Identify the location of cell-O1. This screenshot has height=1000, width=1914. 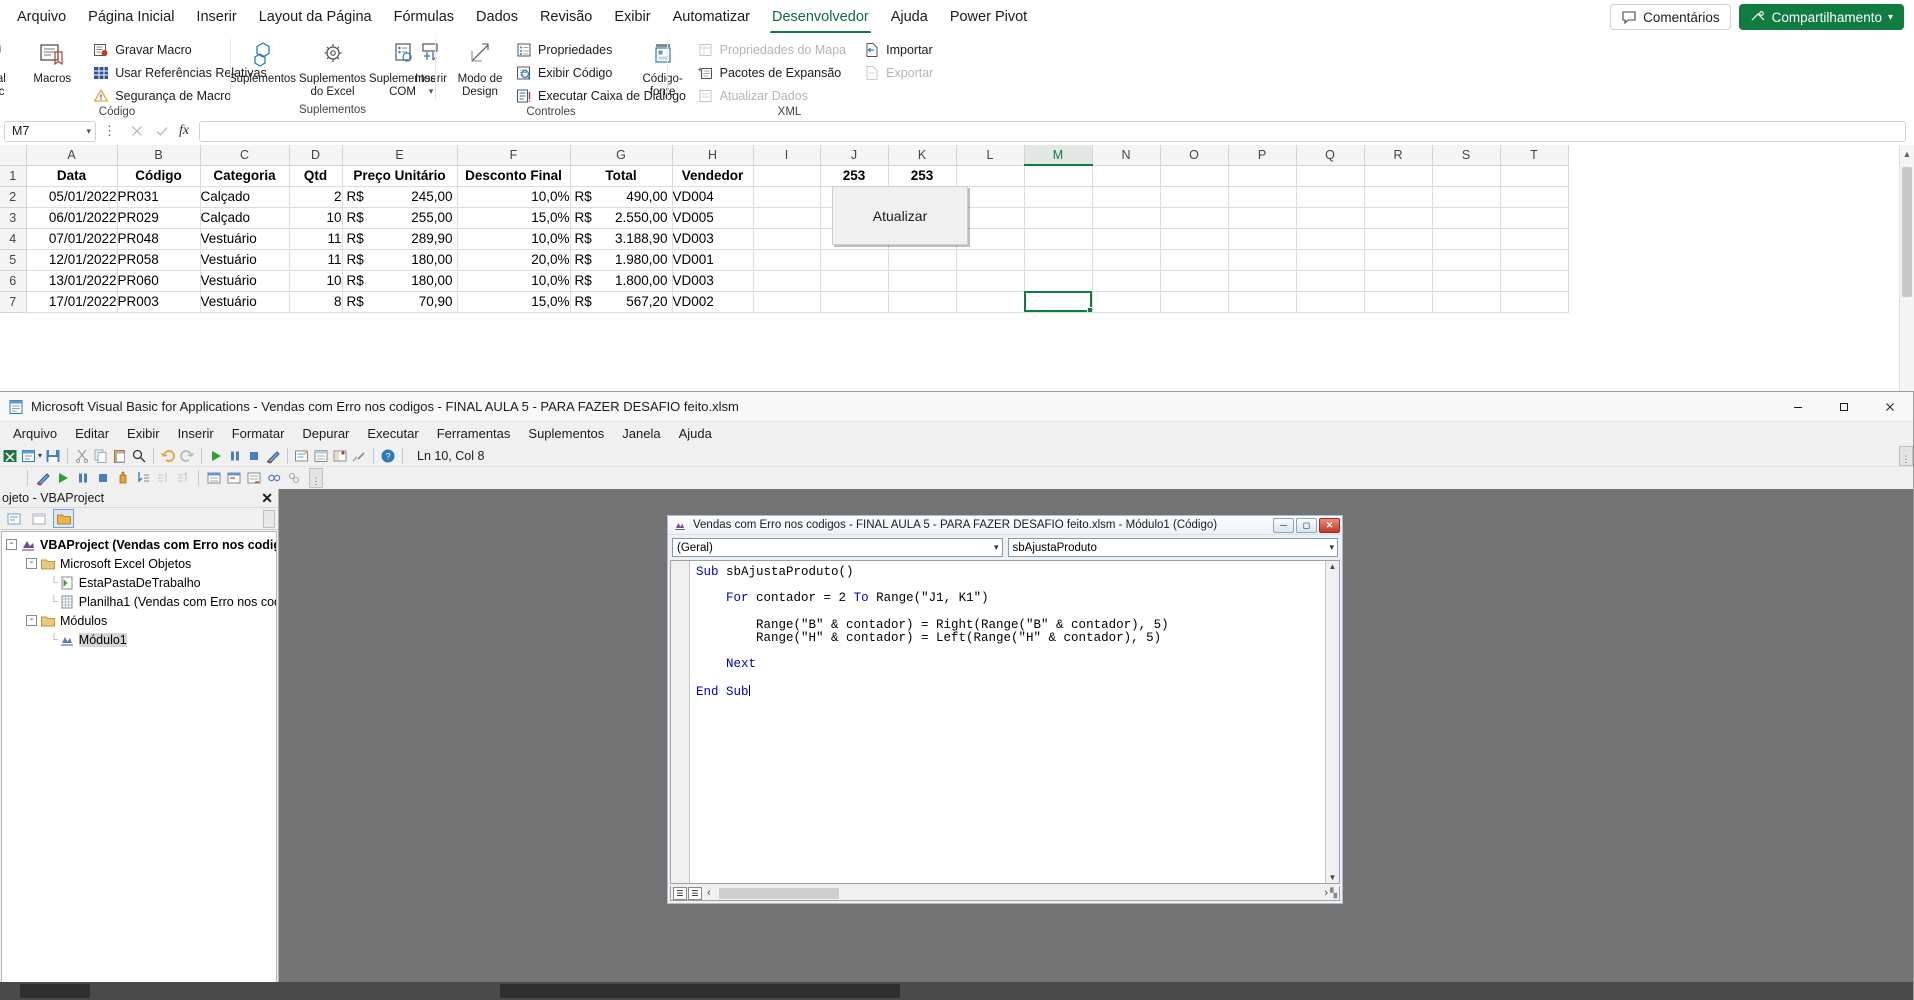
(1194, 176).